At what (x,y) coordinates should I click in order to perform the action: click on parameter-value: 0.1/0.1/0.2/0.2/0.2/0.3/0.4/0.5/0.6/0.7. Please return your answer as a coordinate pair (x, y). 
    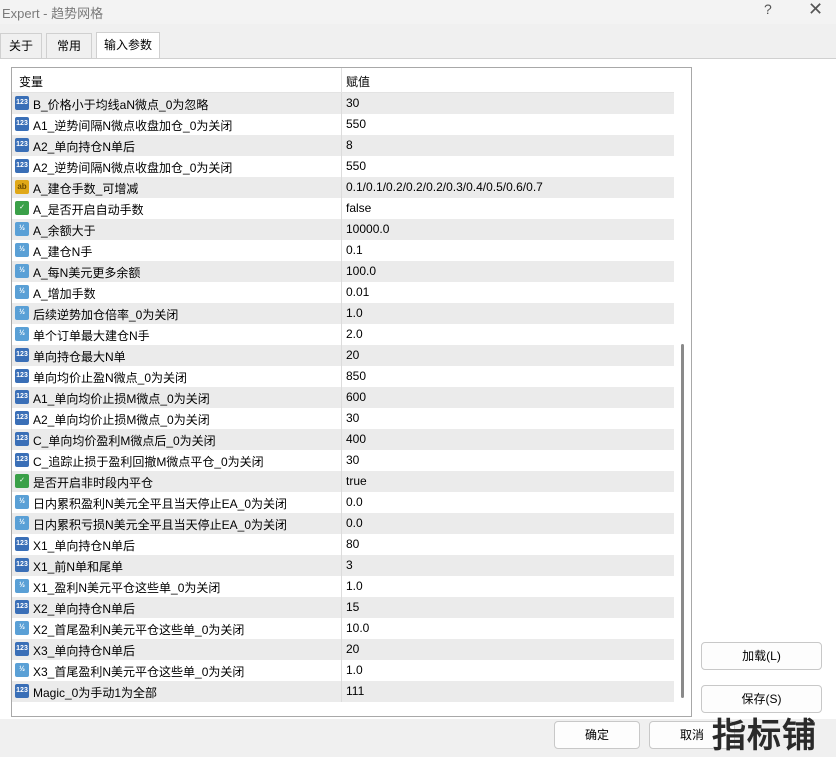
    Looking at the image, I should click on (444, 187).